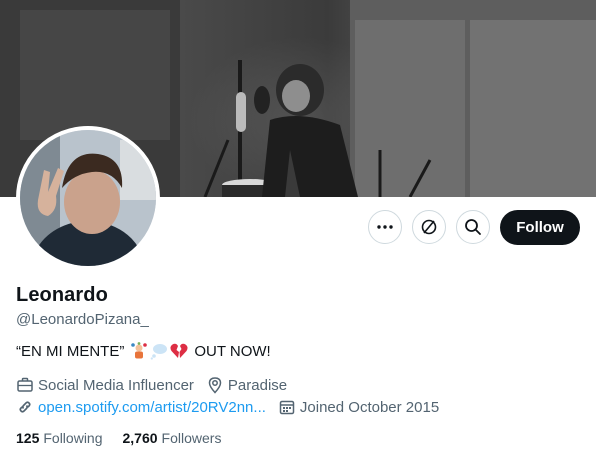 Image resolution: width=596 pixels, height=453 pixels. I want to click on category-text: Social Media Influencer, so click(116, 385).